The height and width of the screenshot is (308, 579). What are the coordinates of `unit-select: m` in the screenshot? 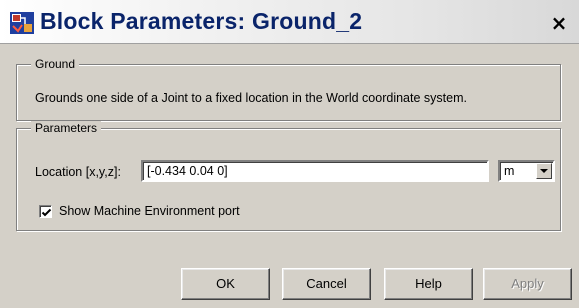 It's located at (526, 171).